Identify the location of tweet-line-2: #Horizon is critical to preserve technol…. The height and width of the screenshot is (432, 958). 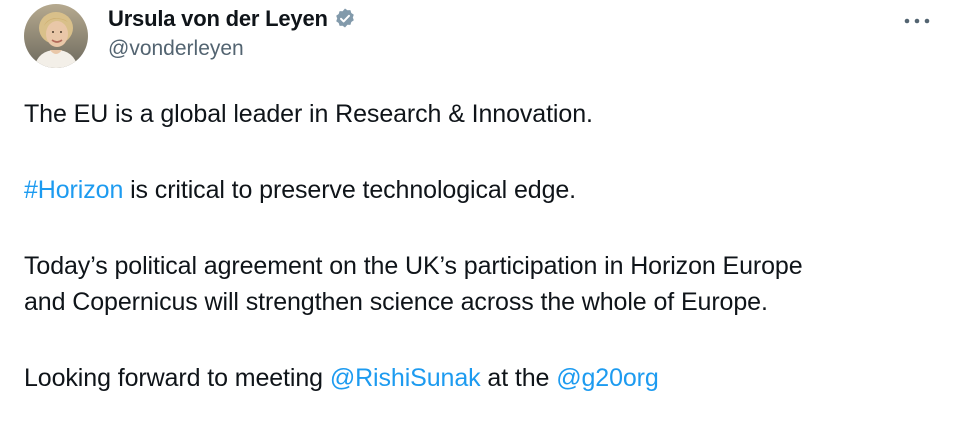
(479, 190).